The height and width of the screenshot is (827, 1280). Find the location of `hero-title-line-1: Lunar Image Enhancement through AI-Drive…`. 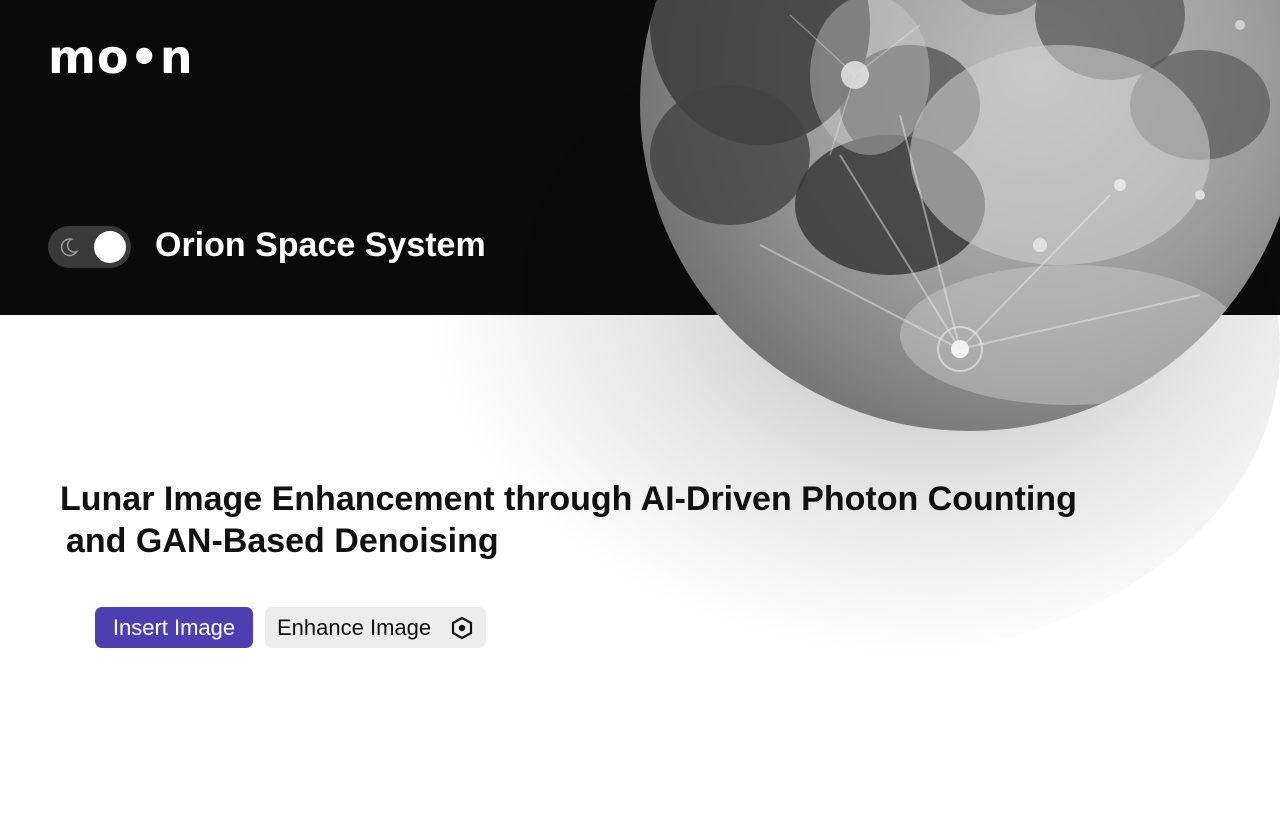

hero-title-line-1: Lunar Image Enhancement through AI-Drive… is located at coordinates (568, 499).